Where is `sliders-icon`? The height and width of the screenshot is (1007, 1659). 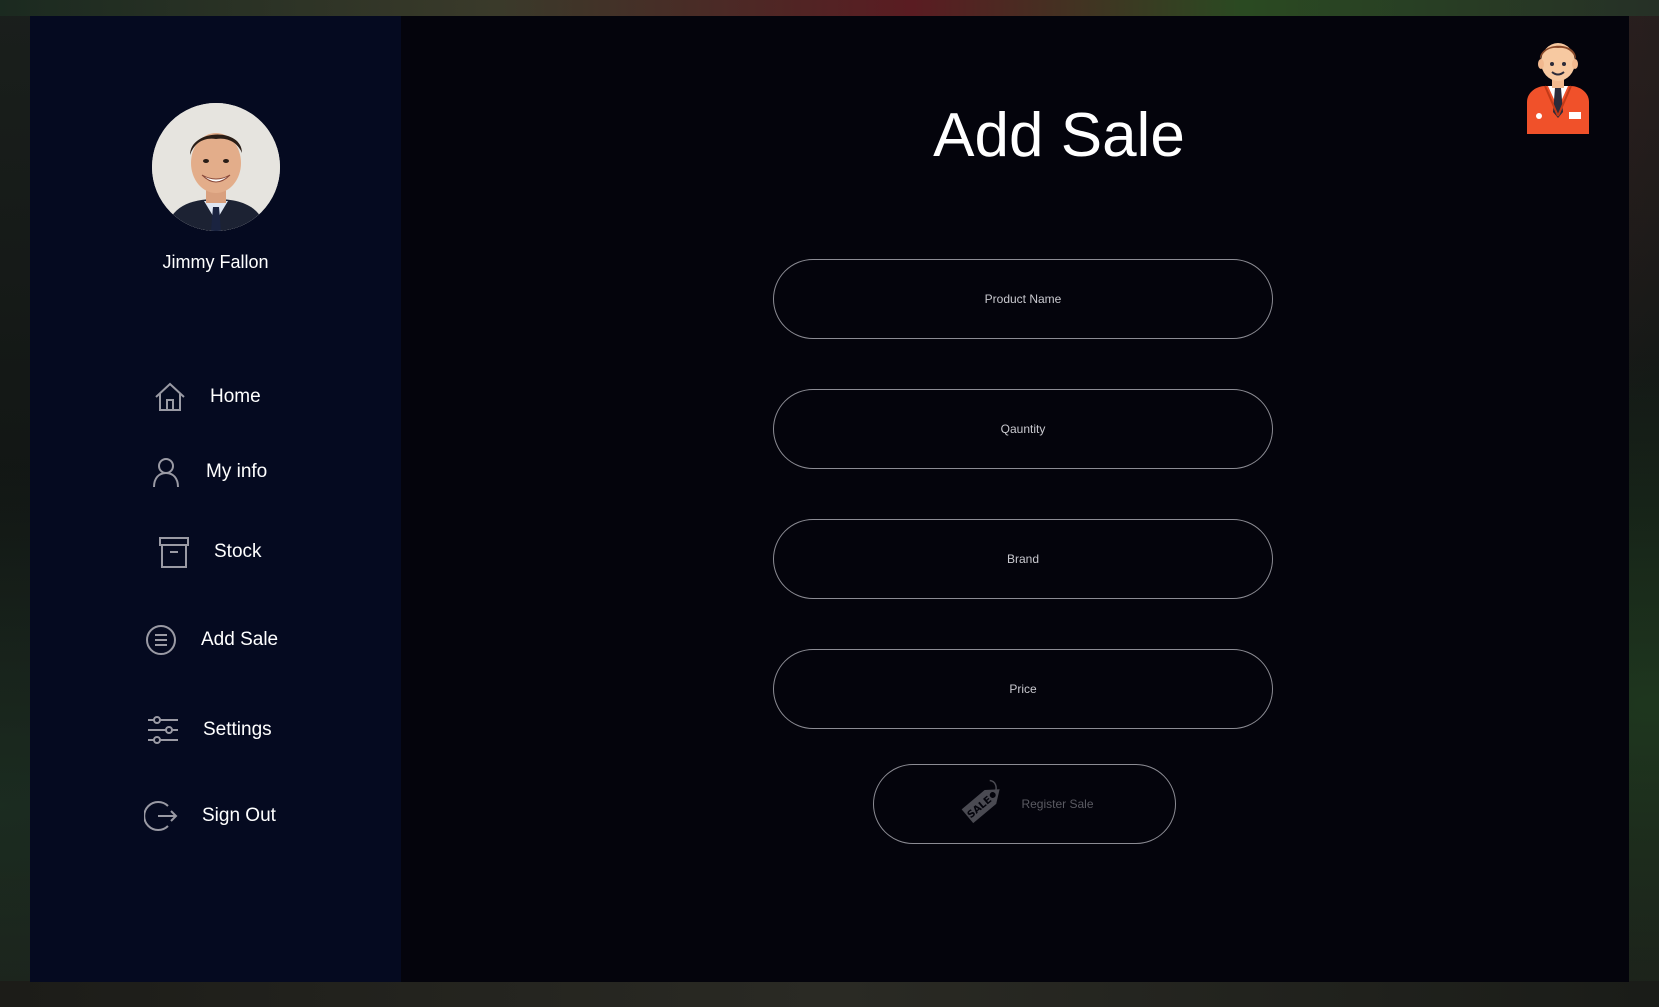
sliders-icon is located at coordinates (163, 730).